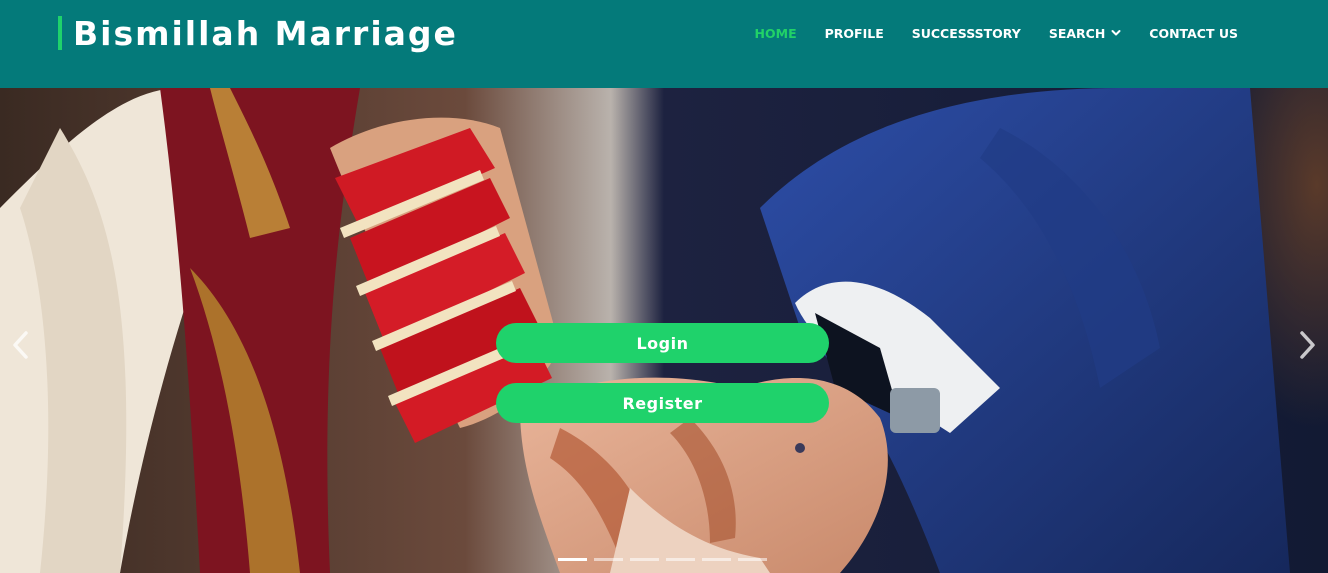 This screenshot has height=573, width=1328. What do you see at coordinates (1116, 33) in the screenshot?
I see `chevron-down-icon` at bounding box center [1116, 33].